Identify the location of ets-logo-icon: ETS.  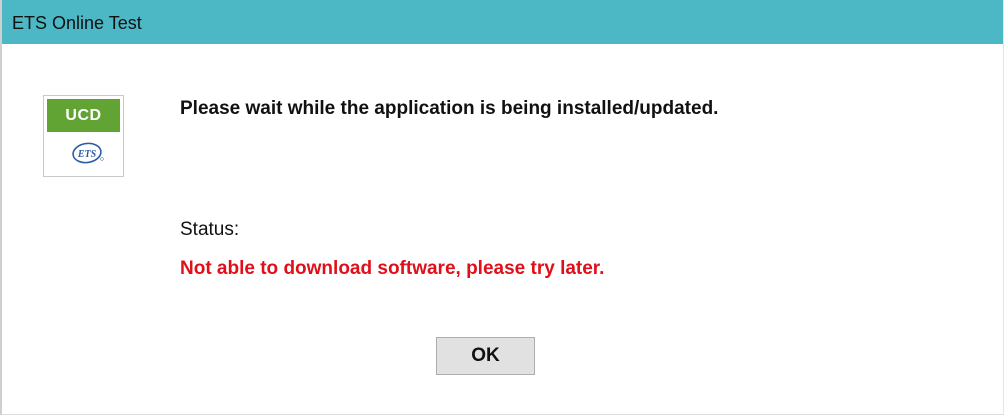
(88, 153).